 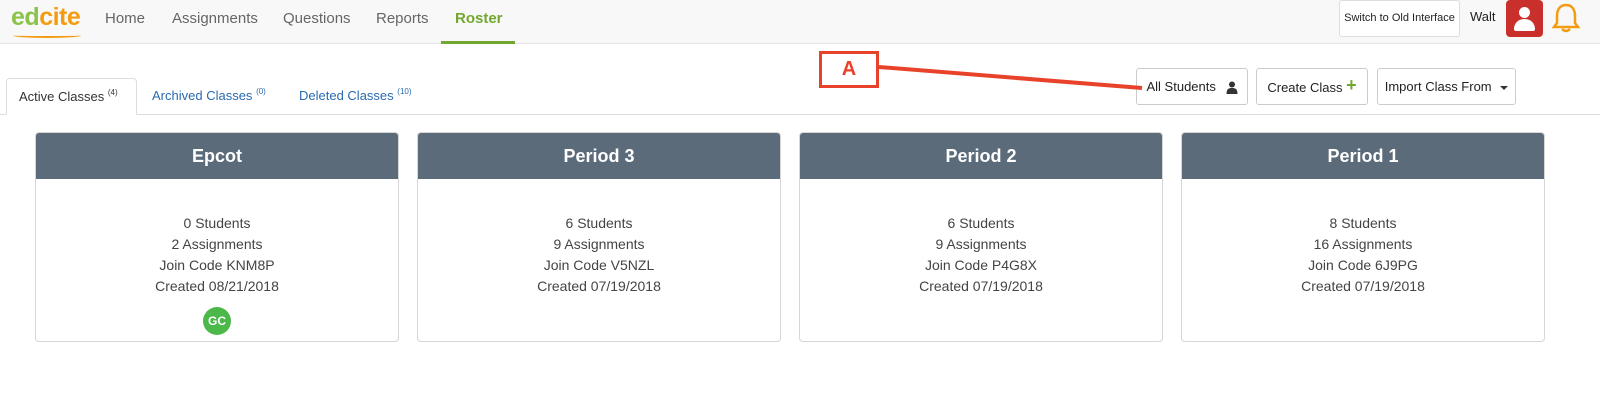 I want to click on logo-text-cite: cite, so click(x=60, y=17).